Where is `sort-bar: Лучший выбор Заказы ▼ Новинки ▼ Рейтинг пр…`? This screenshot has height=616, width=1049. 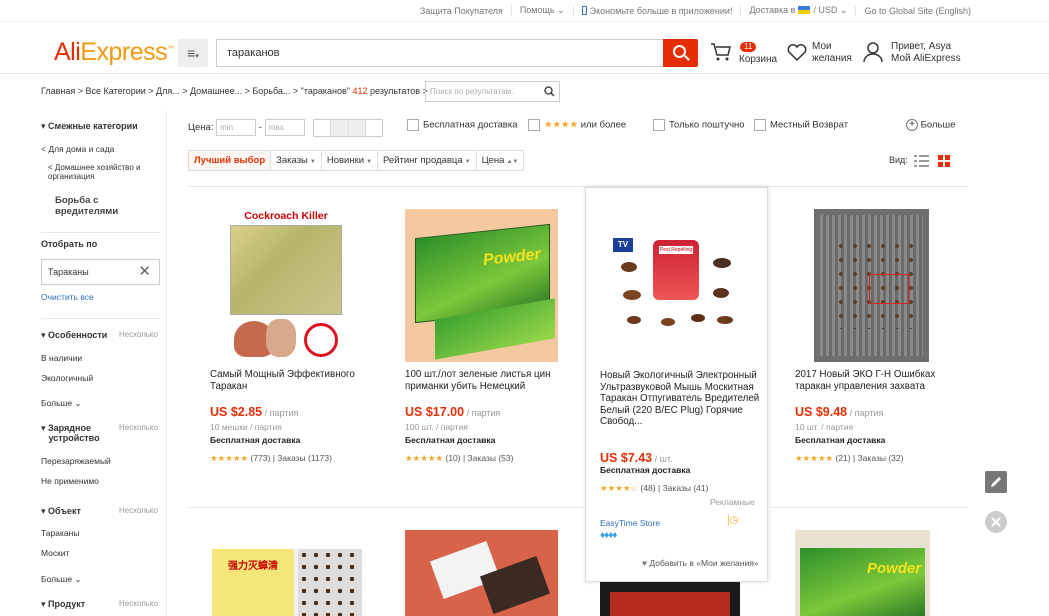 sort-bar: Лучший выбор Заказы ▼ Новинки ▼ Рейтинг пр… is located at coordinates (356, 160).